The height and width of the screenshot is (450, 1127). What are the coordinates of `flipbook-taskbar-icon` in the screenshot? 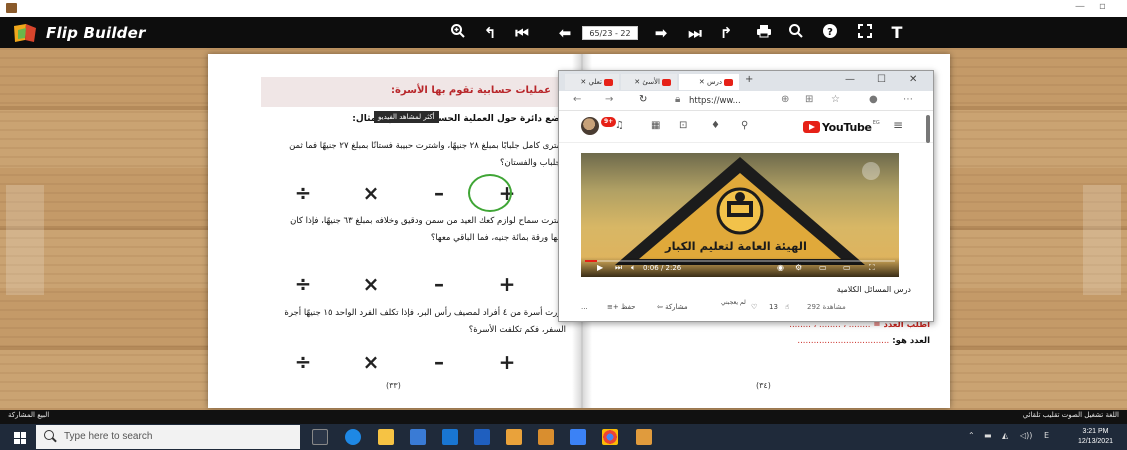 It's located at (546, 437).